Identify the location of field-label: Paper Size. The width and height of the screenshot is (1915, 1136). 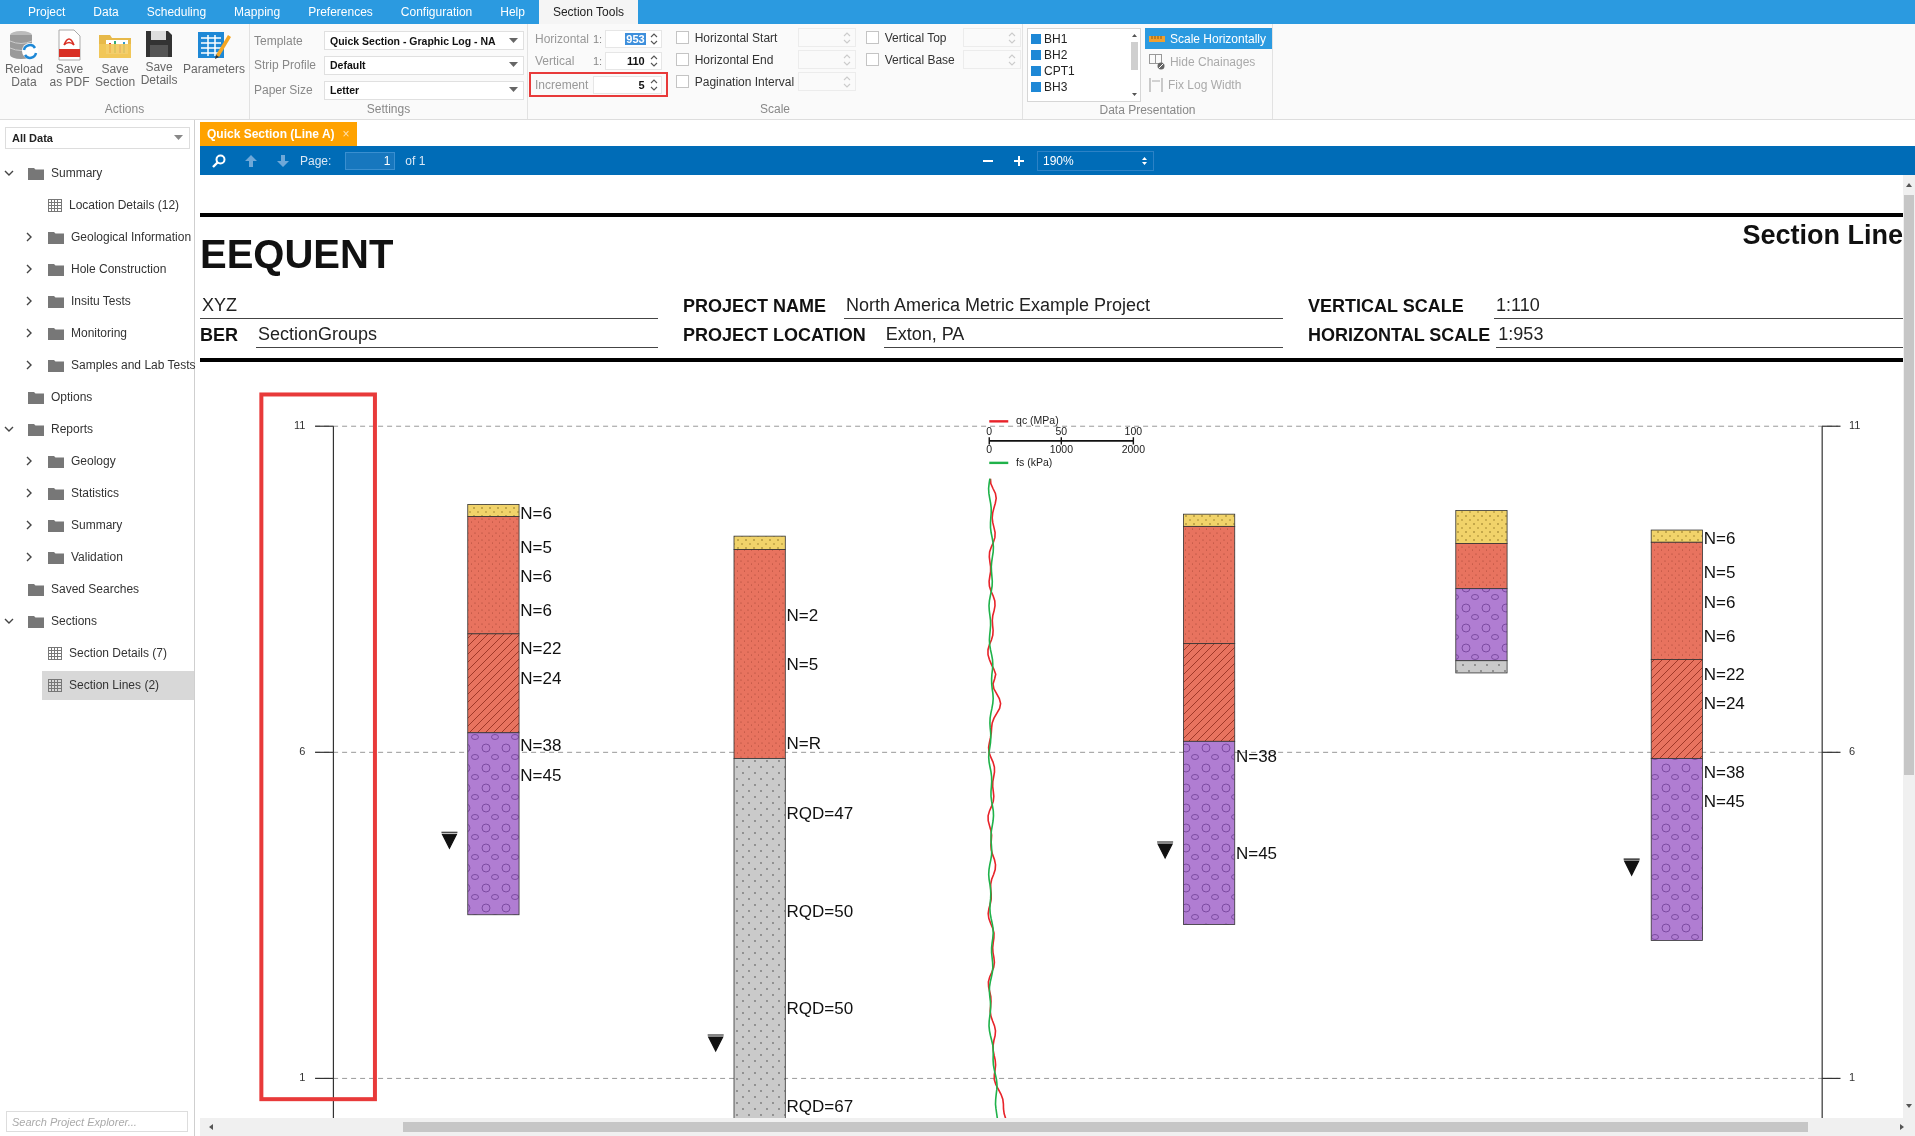
(284, 90).